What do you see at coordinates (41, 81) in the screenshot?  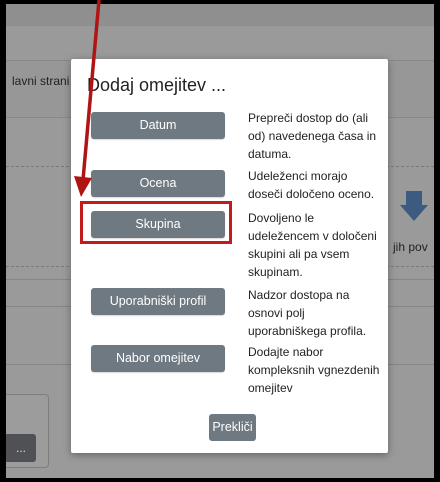 I see `background-breadcrumb-text: lavni strani` at bounding box center [41, 81].